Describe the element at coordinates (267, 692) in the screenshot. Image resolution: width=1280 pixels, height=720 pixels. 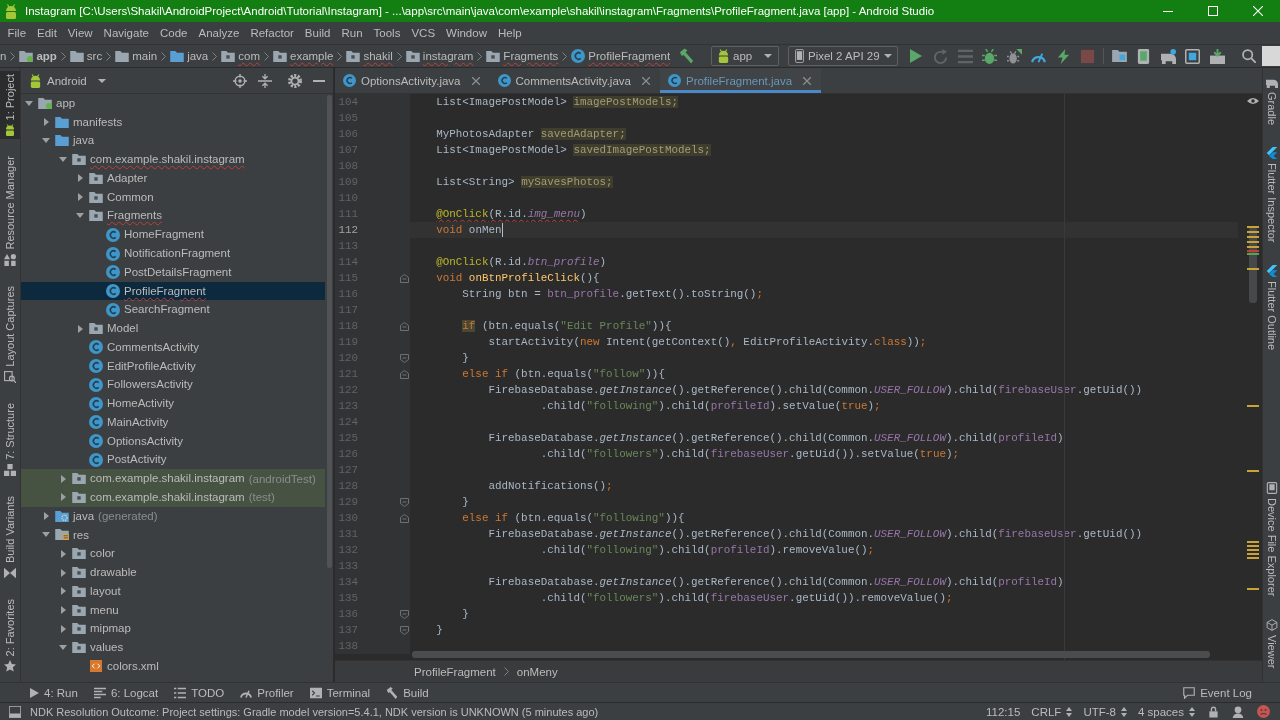
I see `tool-window-button: Profiler` at that location.